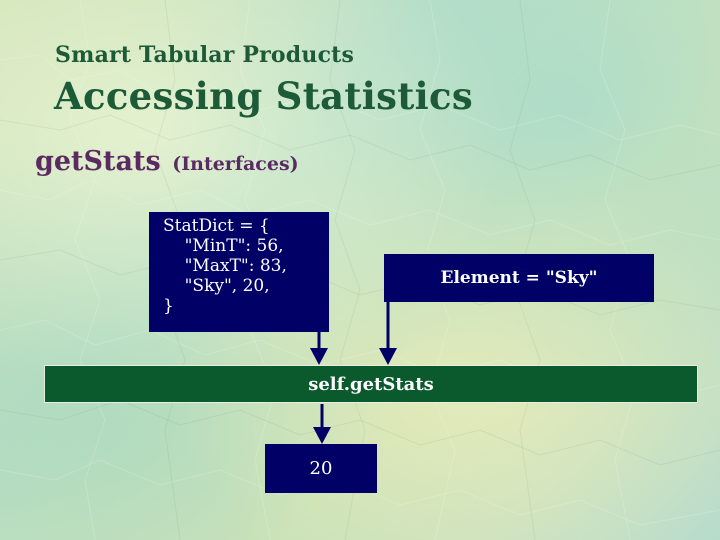  Describe the element at coordinates (319, 348) in the screenshot. I see `arrow-statdict-to-method` at that location.